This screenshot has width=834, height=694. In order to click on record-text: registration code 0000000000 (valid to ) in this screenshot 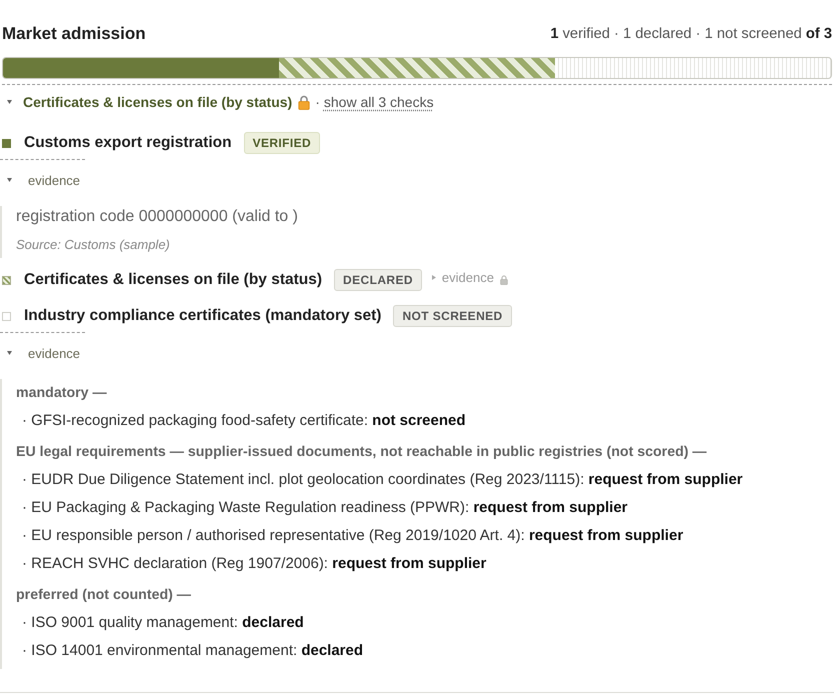, I will do `click(157, 217)`.